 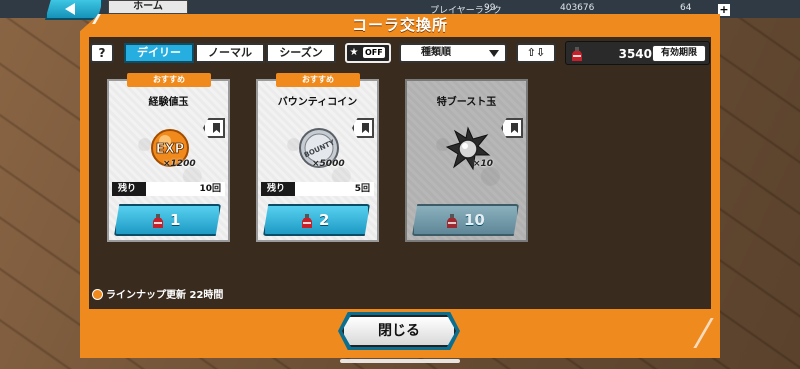 I want to click on expiry-button: 有効期限, so click(x=679, y=53).